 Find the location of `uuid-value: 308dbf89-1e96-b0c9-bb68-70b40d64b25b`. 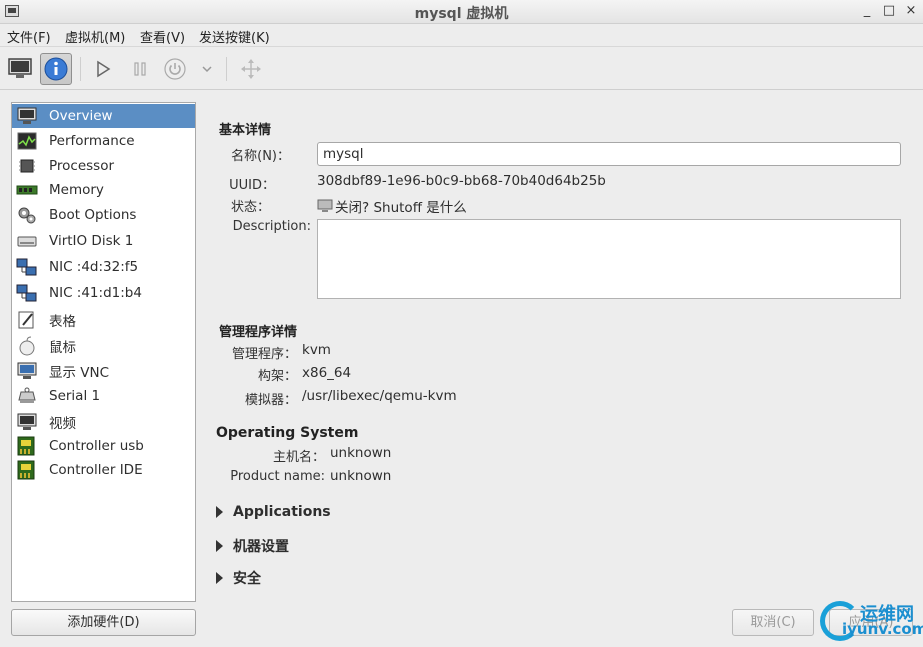

uuid-value: 308dbf89-1e96-b0c9-bb68-70b40d64b25b is located at coordinates (461, 181).